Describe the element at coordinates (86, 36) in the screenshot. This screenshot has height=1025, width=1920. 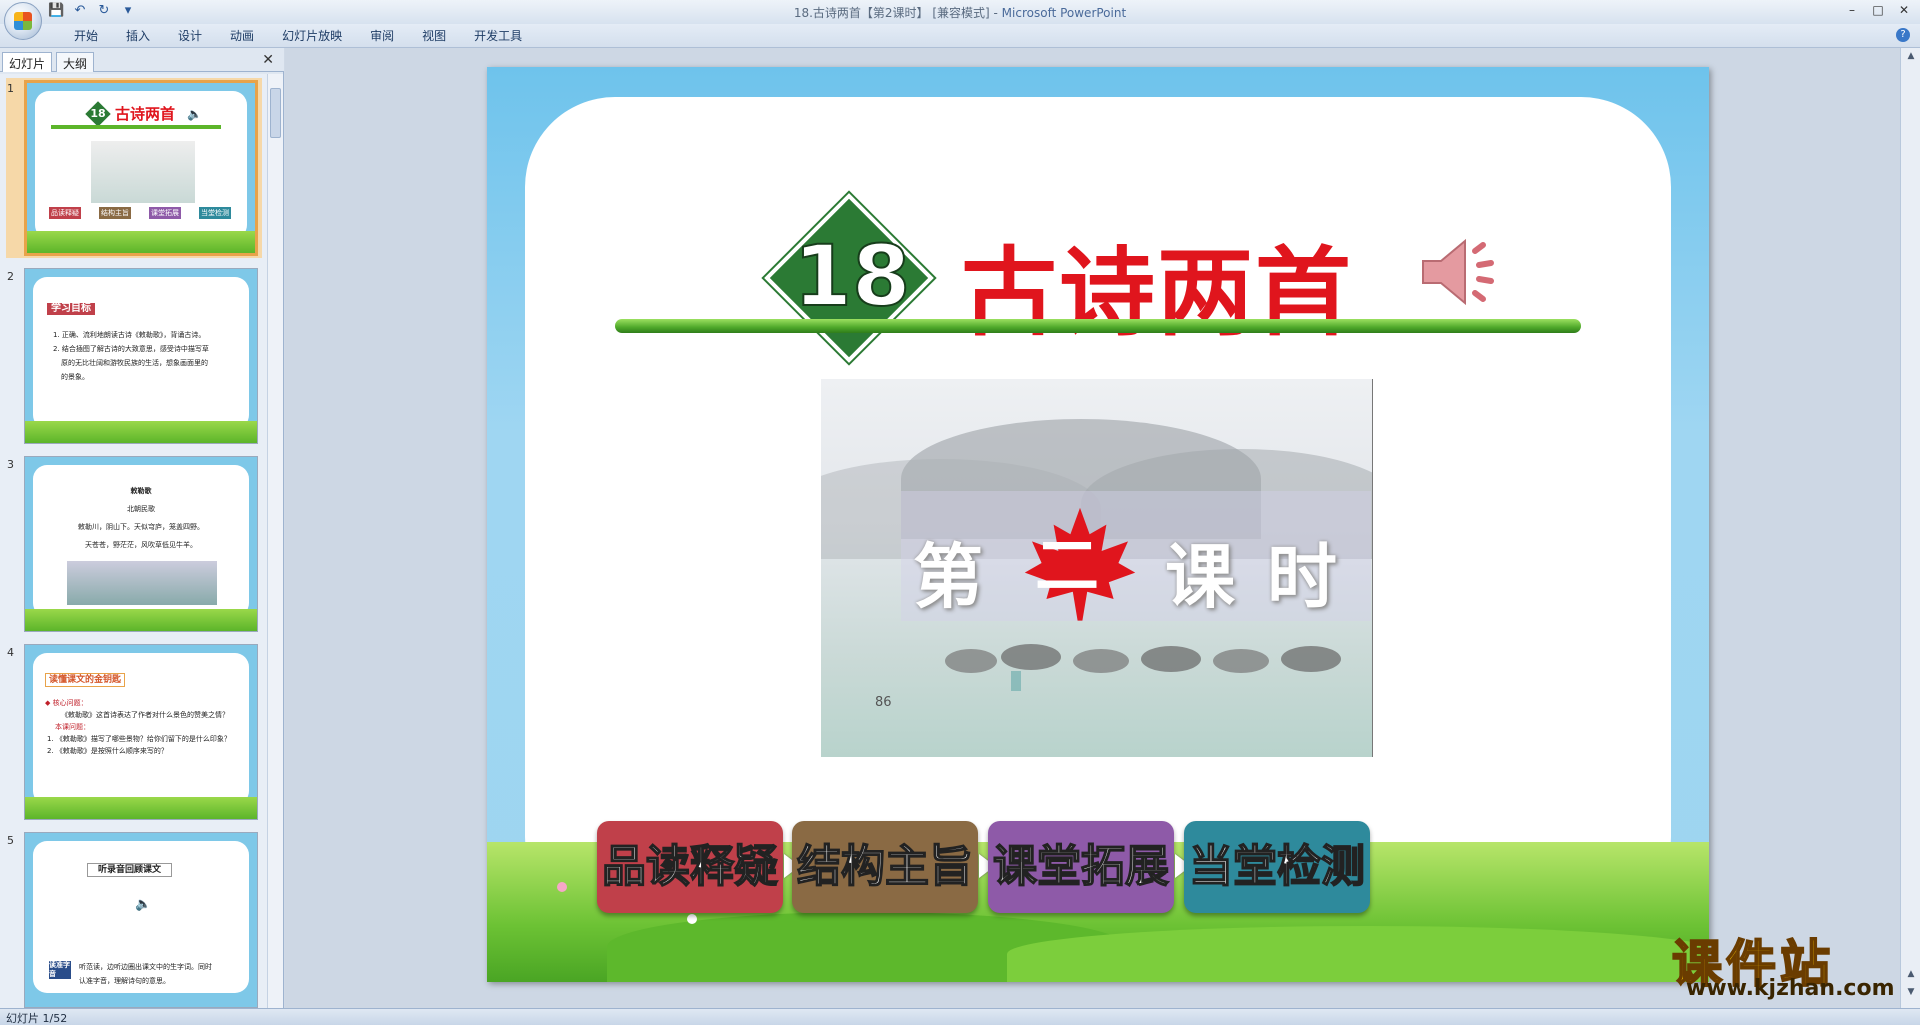
I see `tab-home: 开始` at that location.